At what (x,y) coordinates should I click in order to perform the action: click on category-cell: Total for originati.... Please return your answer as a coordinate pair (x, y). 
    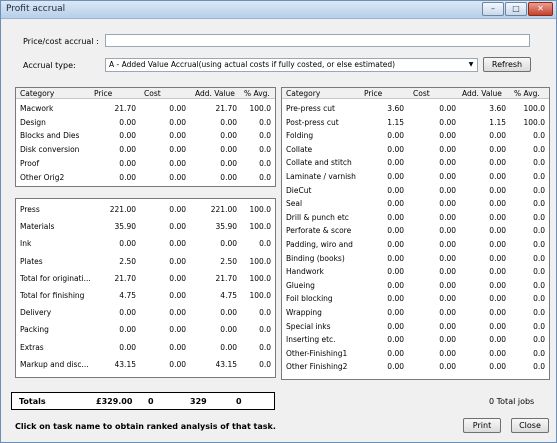
    Looking at the image, I should click on (55, 278).